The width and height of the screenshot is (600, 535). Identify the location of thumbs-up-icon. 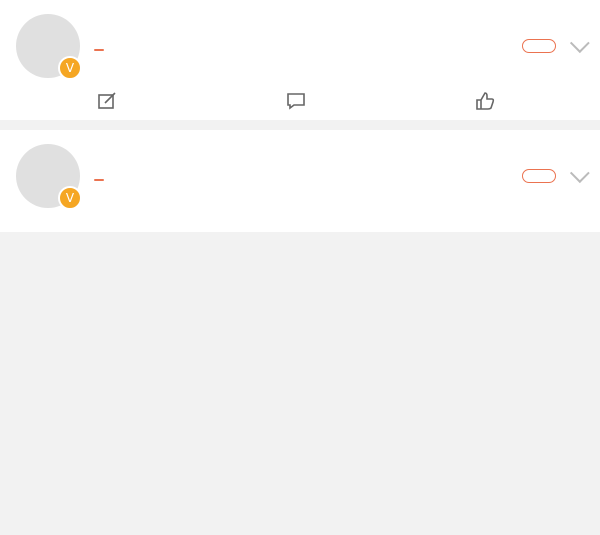
(485, 101).